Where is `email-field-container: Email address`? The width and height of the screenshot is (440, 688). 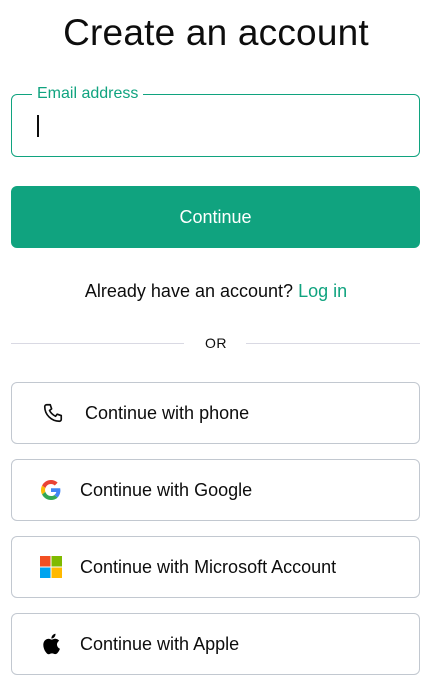
email-field-container: Email address is located at coordinates (215, 121).